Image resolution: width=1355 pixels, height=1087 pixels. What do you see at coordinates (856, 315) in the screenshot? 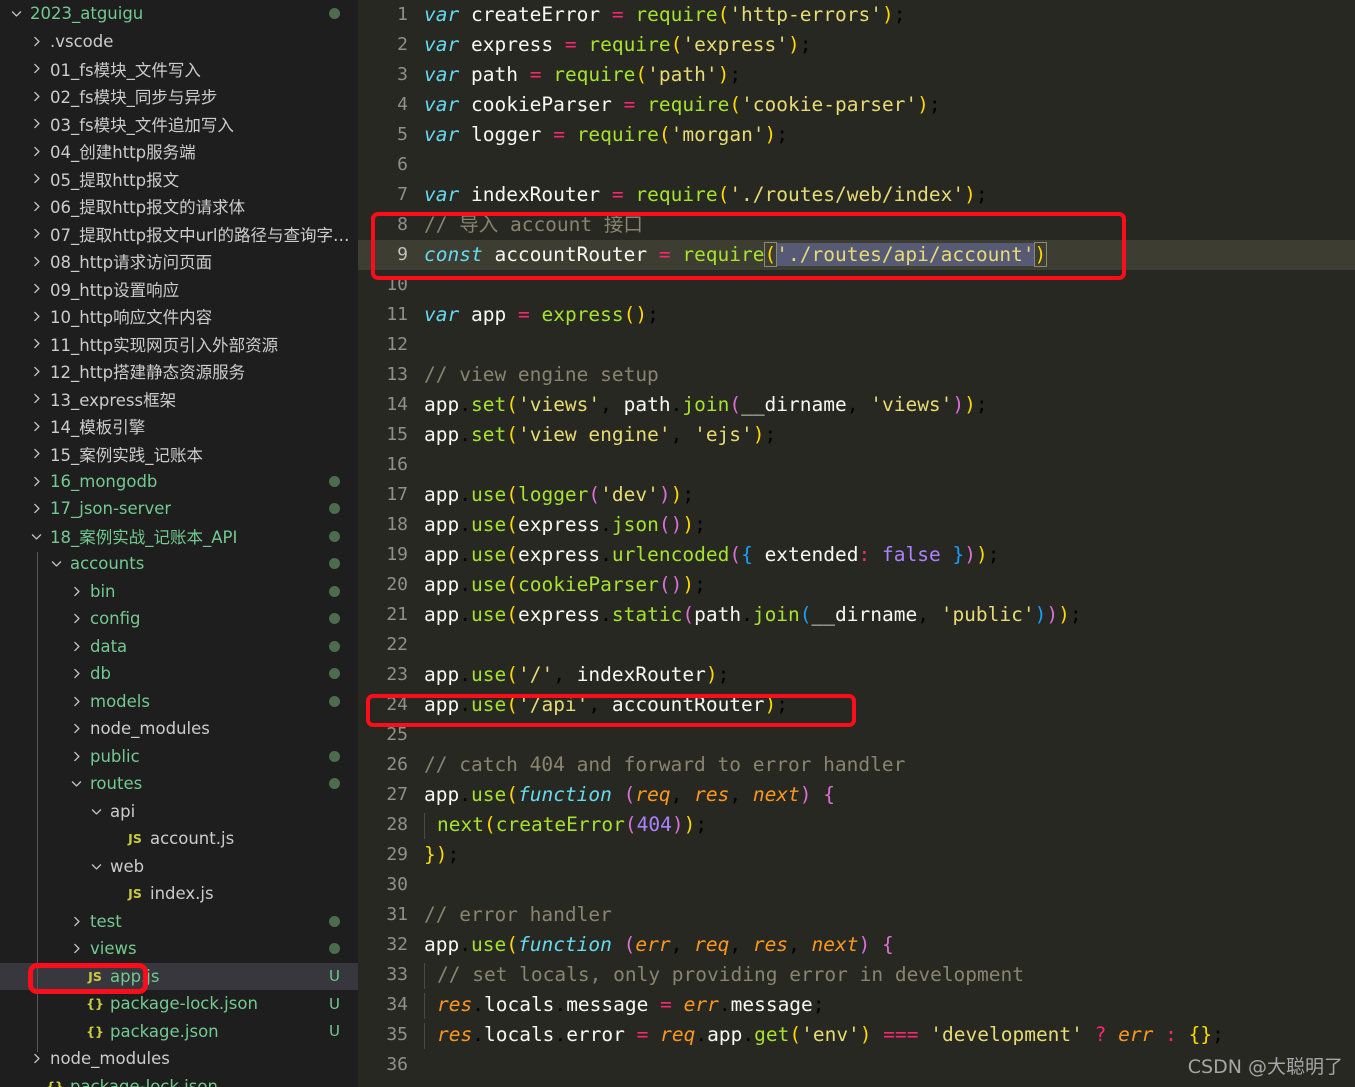
I see `code-line: 11 var app = express();` at bounding box center [856, 315].